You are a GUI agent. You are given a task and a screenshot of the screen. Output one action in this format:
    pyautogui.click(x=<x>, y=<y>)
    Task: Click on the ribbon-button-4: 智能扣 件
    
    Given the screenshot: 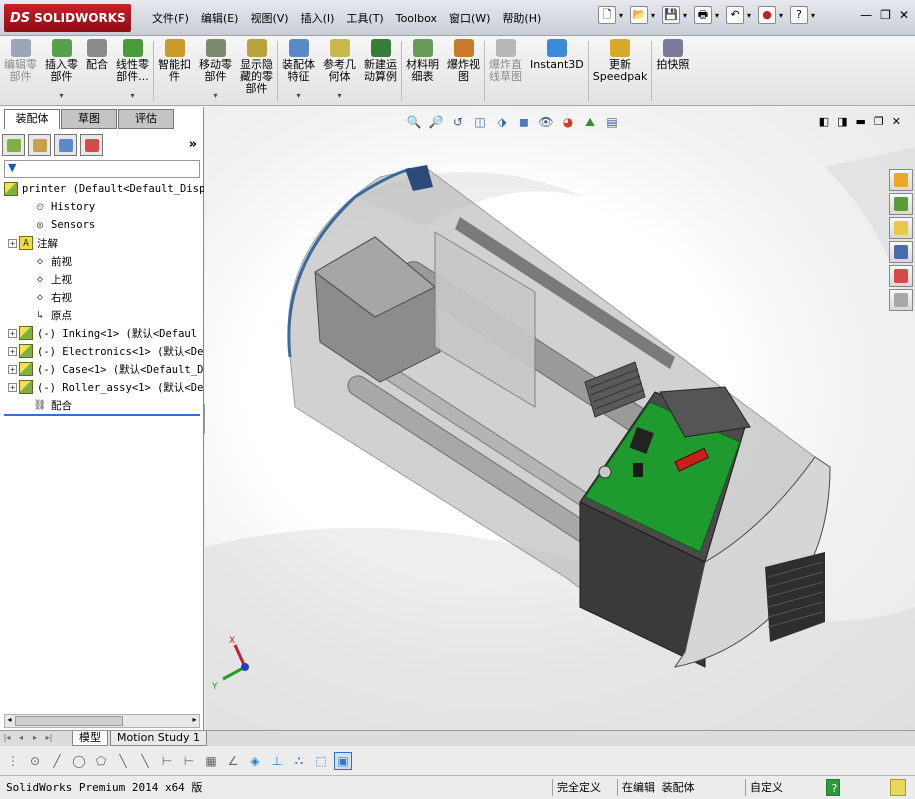 What is the action you would take?
    pyautogui.click(x=174, y=71)
    